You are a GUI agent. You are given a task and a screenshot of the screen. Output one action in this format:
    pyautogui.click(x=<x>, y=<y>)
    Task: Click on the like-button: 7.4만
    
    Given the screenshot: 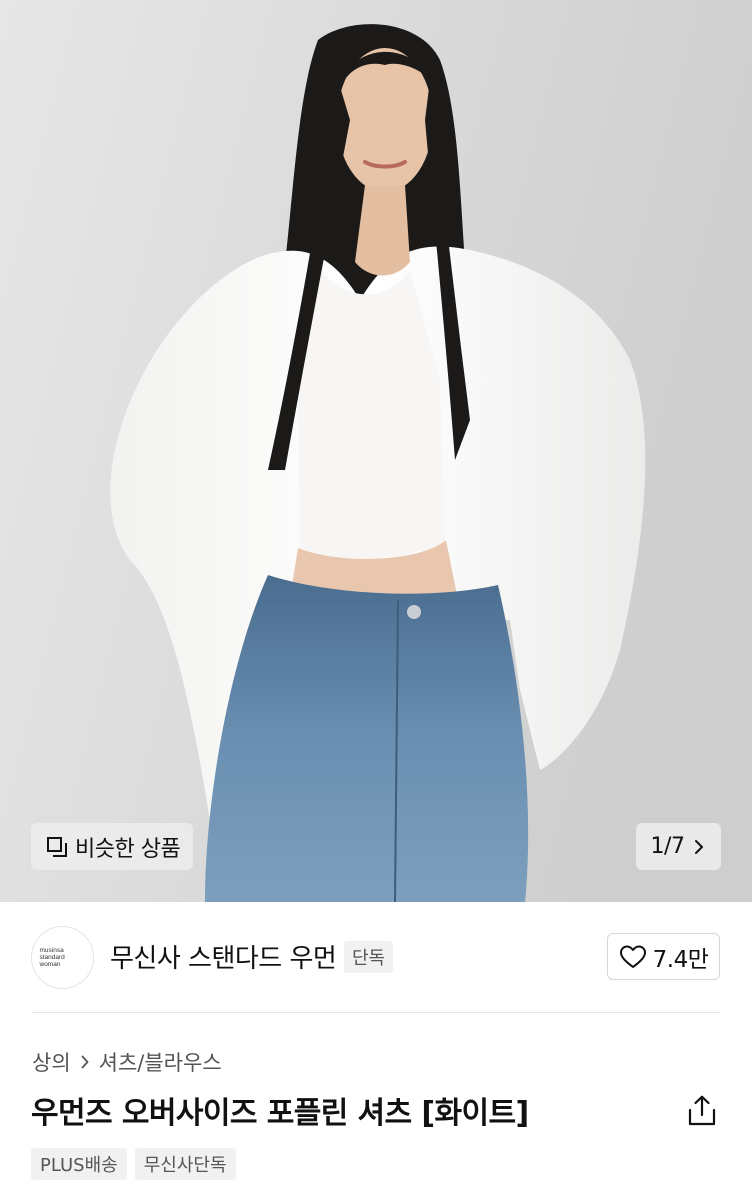 What is the action you would take?
    pyautogui.click(x=663, y=956)
    